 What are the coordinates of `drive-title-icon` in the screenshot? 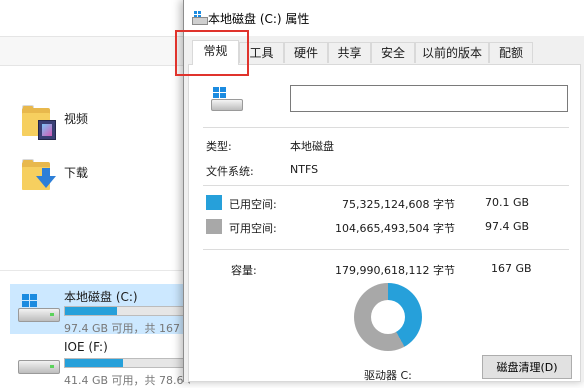 It's located at (200, 18).